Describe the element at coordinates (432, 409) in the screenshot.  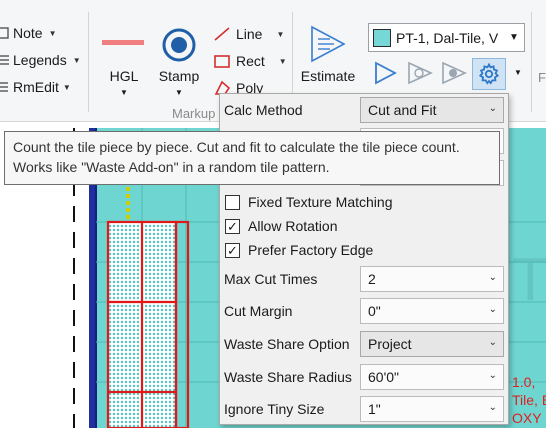
I see `ignore-tiny-select: 1" ⌄` at that location.